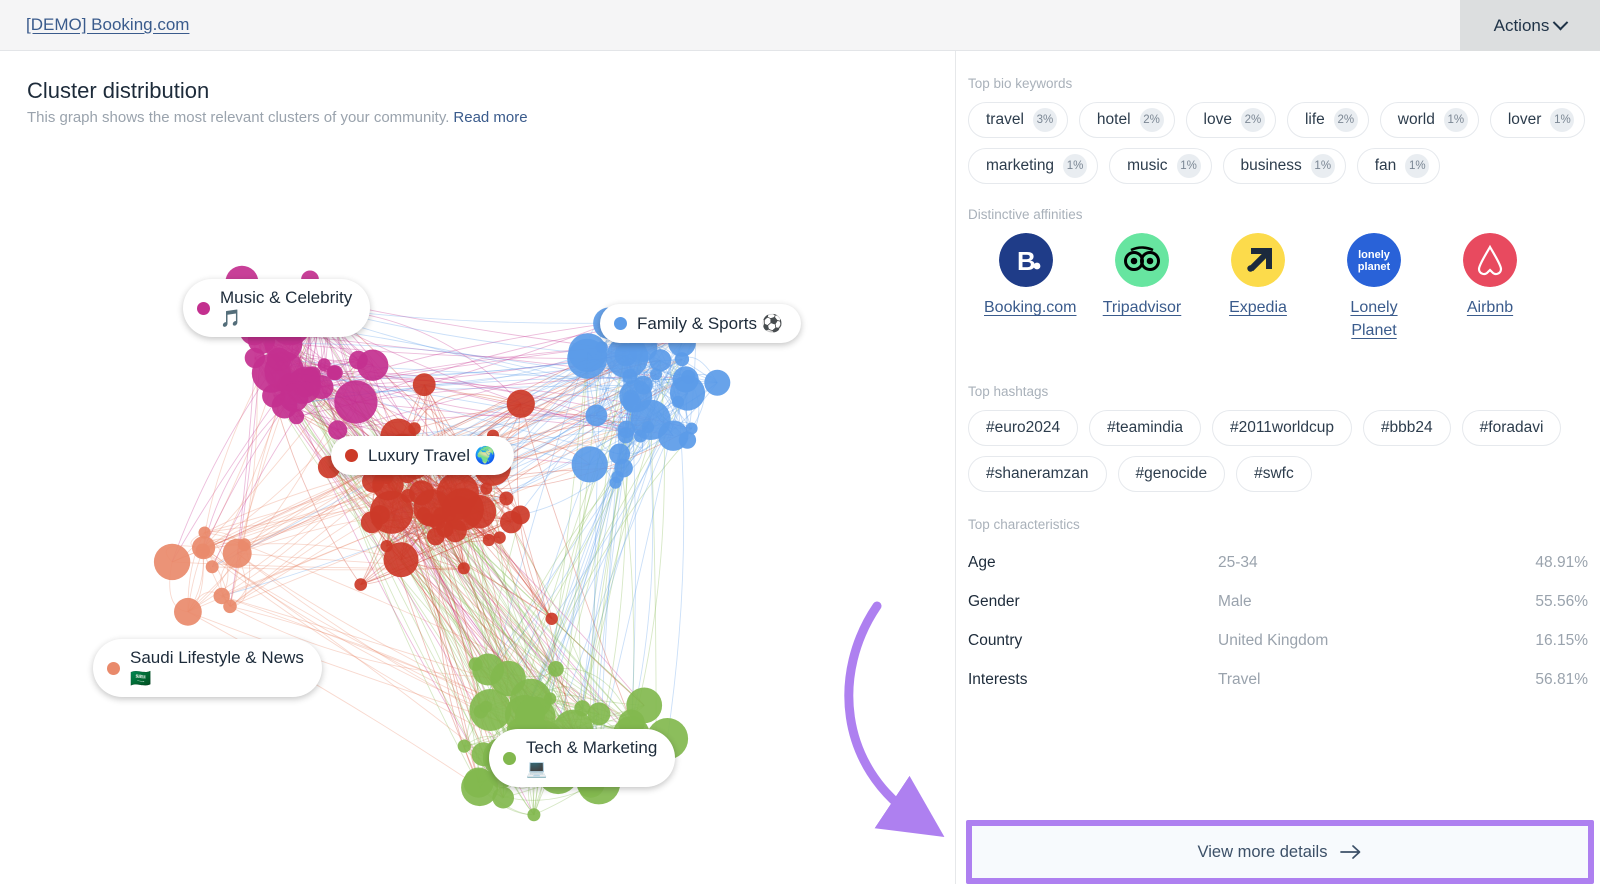 This screenshot has height=884, width=1600. Describe the element at coordinates (1278, 601) in the screenshot. I see `characteristic-row: Gender Male 55.56%` at that location.